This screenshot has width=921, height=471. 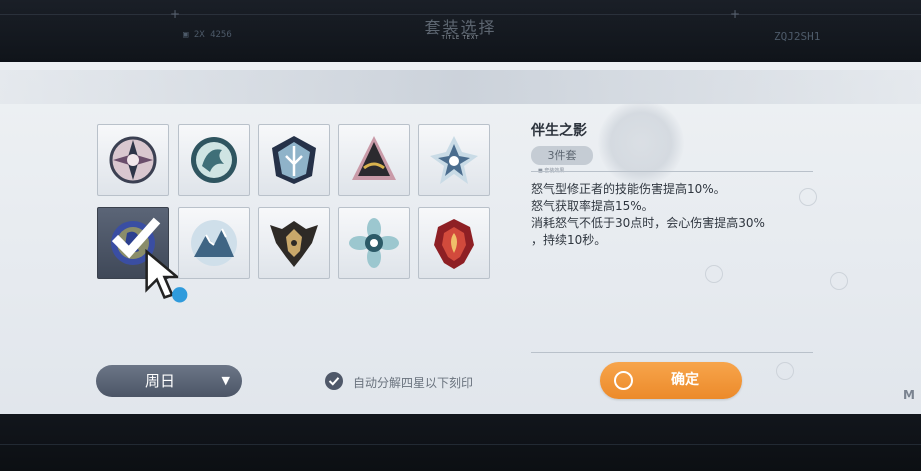 I want to click on background-line, so click(x=460, y=444).